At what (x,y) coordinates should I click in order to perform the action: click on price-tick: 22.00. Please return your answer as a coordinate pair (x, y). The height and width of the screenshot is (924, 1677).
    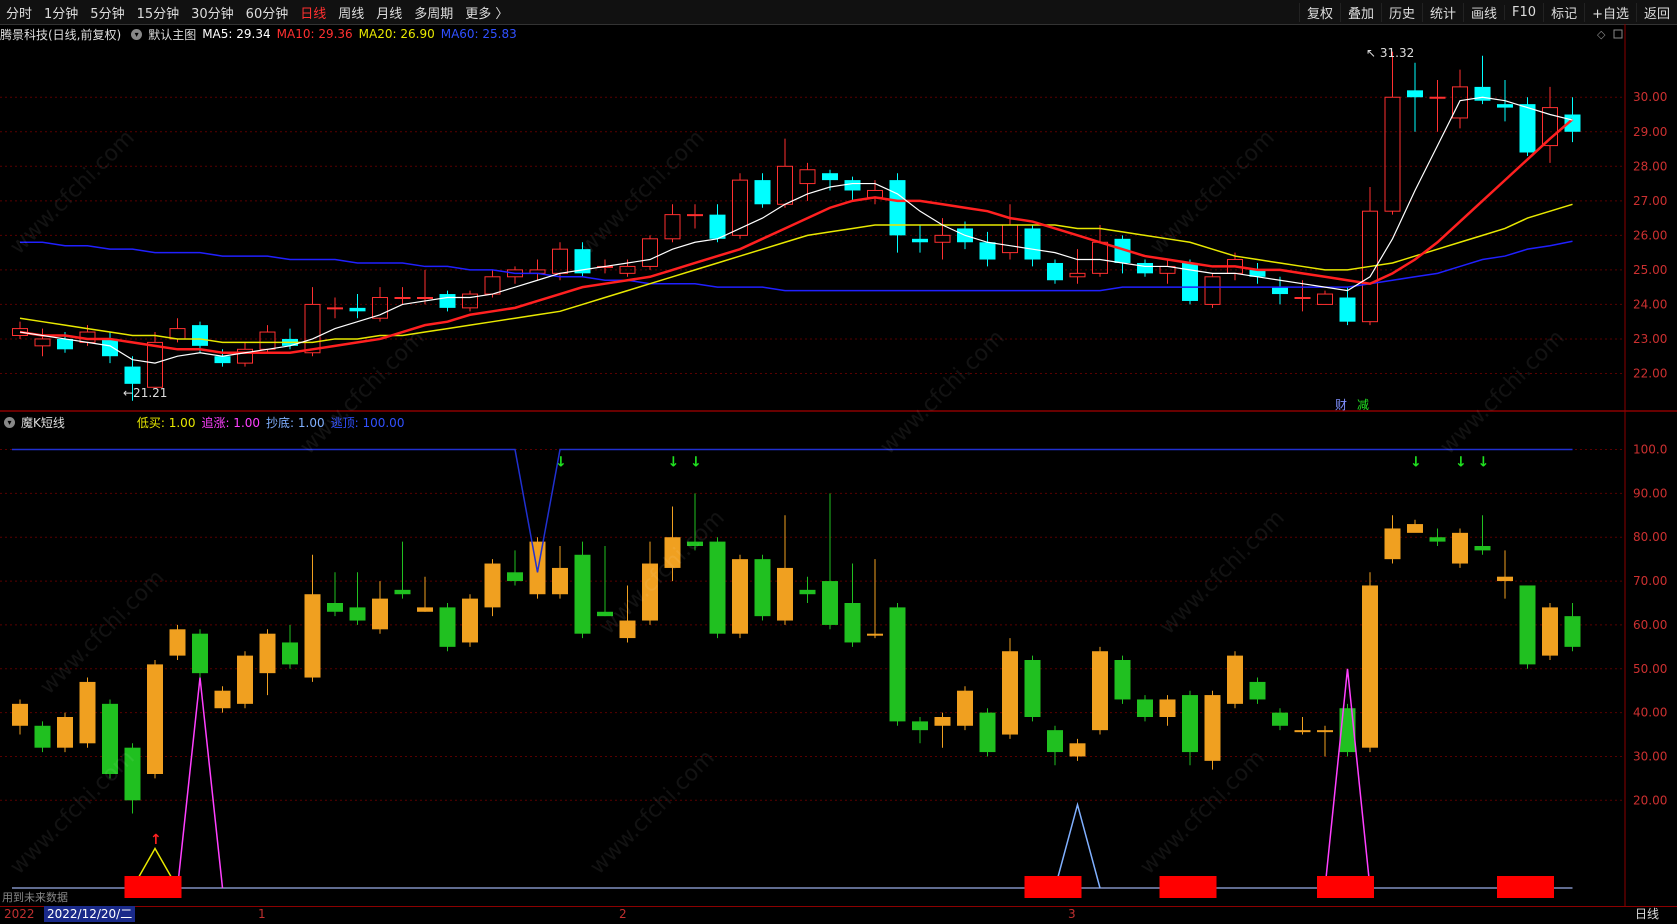
    Looking at the image, I should click on (1650, 373).